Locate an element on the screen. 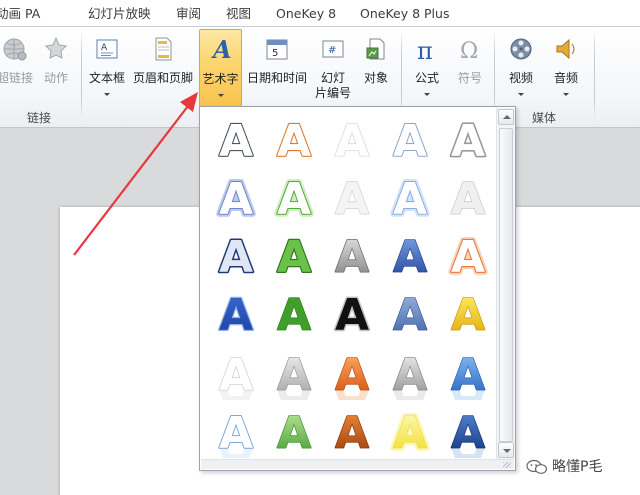 This screenshot has height=495, width=640. wordart-style-green-stripe: A is located at coordinates (294, 431).